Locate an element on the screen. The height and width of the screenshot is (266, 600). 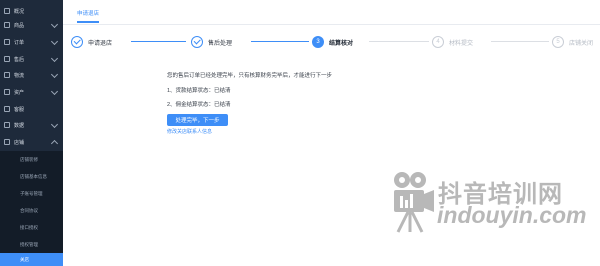
sidebar-subitem-subaccount: 子账号管理 is located at coordinates (31, 193).